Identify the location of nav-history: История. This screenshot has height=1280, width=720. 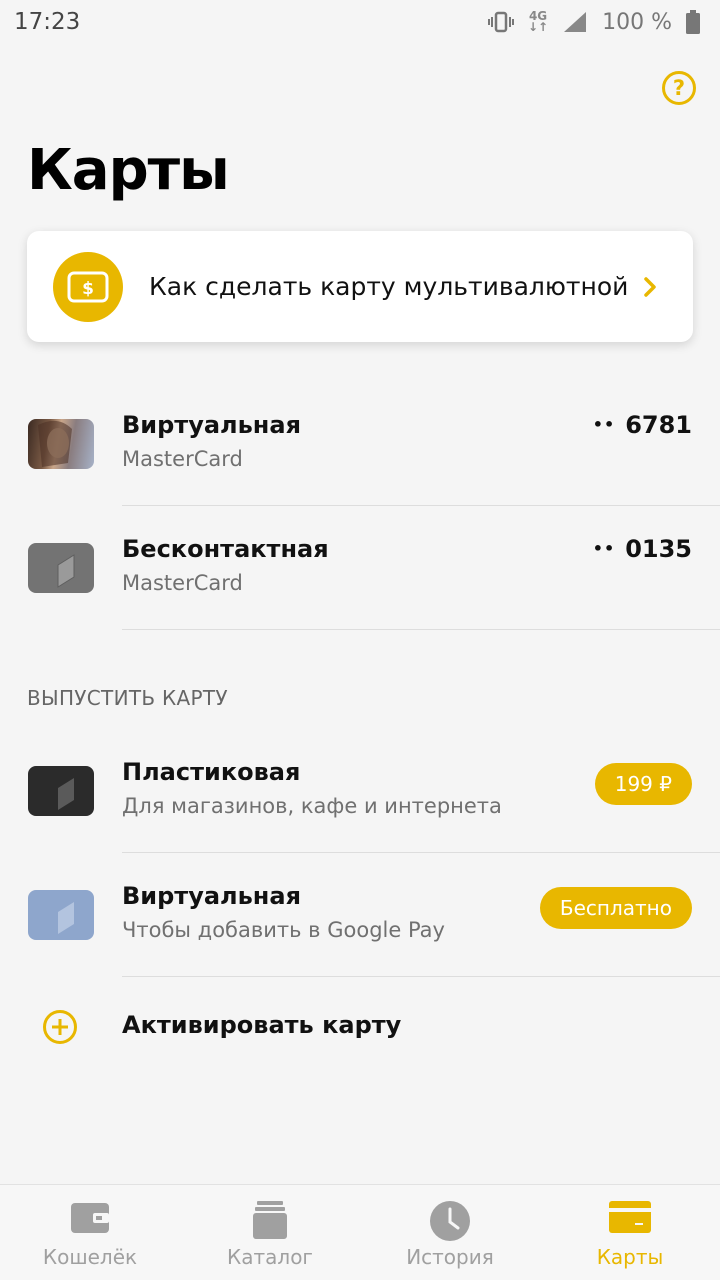
(450, 1232).